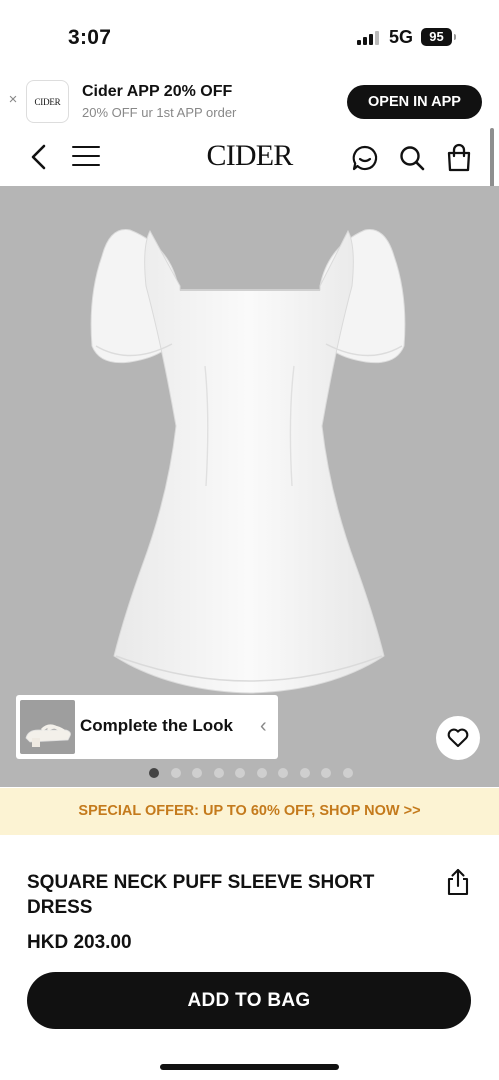  I want to click on sandal-thumbnail, so click(47, 727).